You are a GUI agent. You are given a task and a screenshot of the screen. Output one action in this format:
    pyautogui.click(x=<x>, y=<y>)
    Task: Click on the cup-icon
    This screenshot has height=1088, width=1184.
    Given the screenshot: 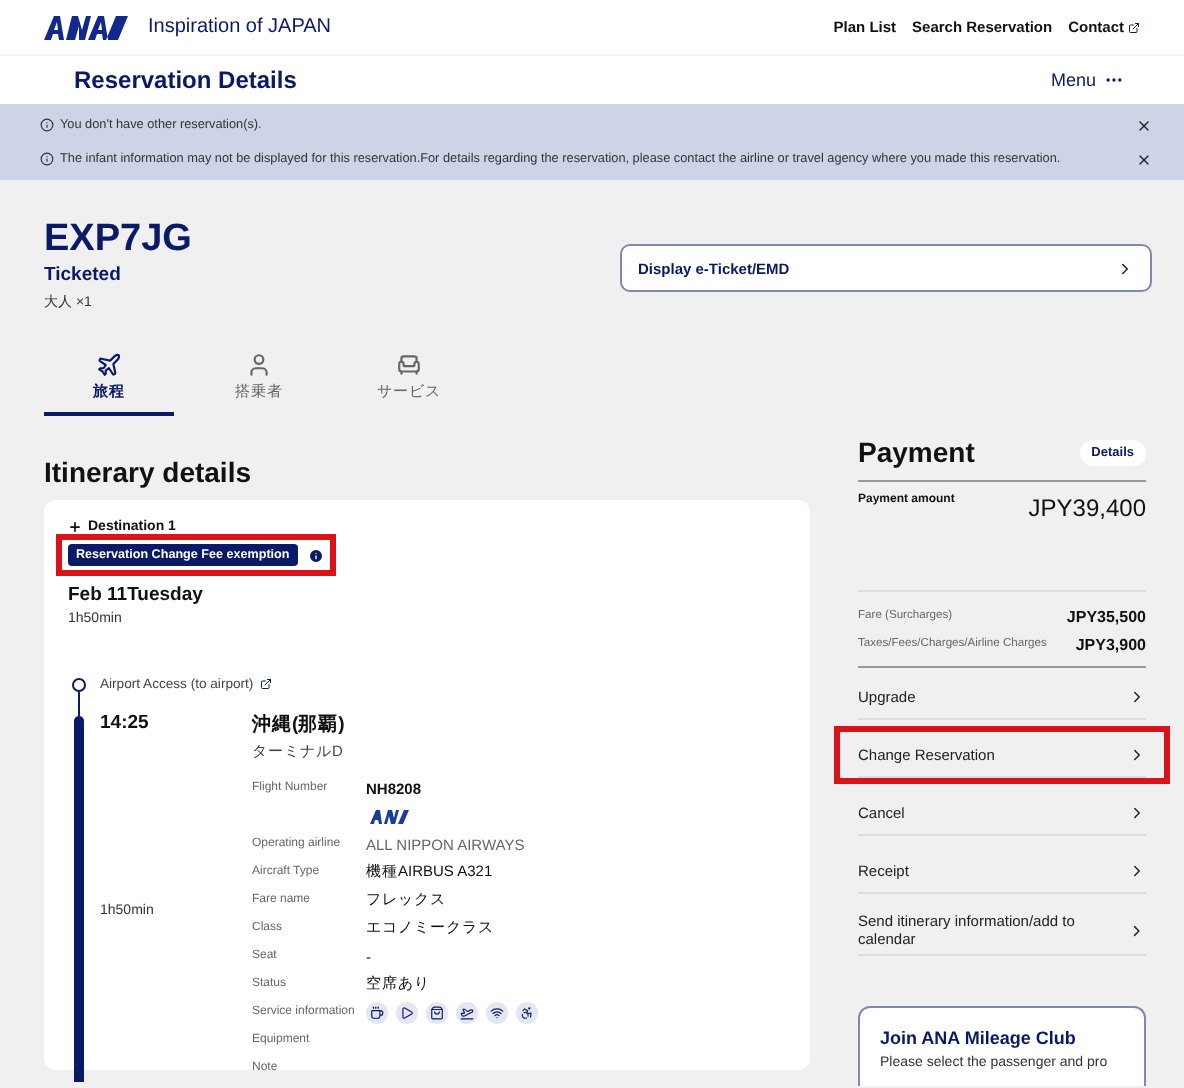 What is the action you would take?
    pyautogui.click(x=377, y=1012)
    